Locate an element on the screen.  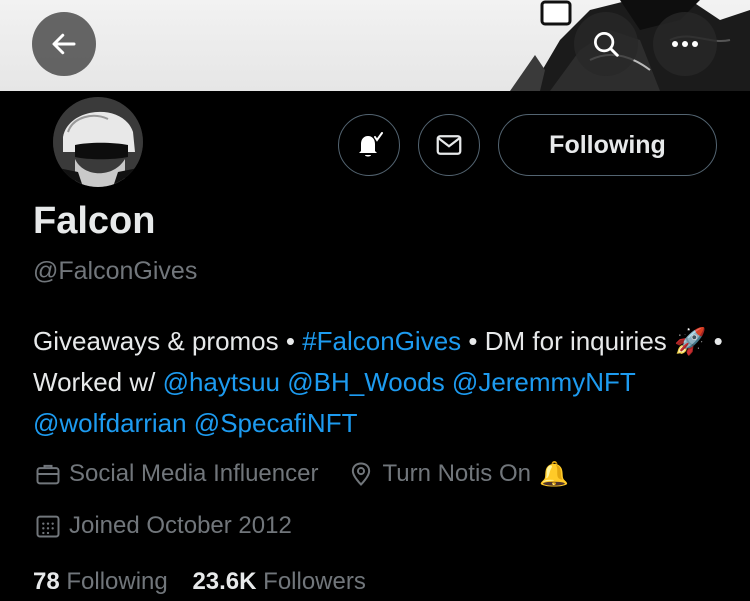
location: Turn Notis On 🔔 is located at coordinates (457, 474).